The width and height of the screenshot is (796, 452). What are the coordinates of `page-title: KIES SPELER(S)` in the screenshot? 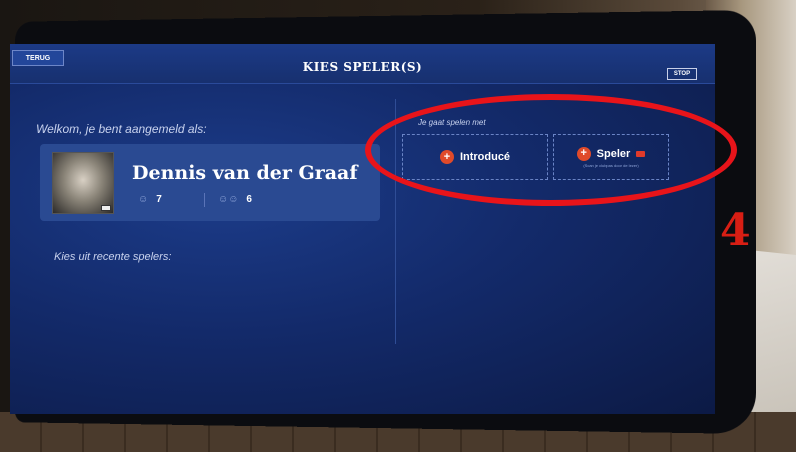 It's located at (362, 67).